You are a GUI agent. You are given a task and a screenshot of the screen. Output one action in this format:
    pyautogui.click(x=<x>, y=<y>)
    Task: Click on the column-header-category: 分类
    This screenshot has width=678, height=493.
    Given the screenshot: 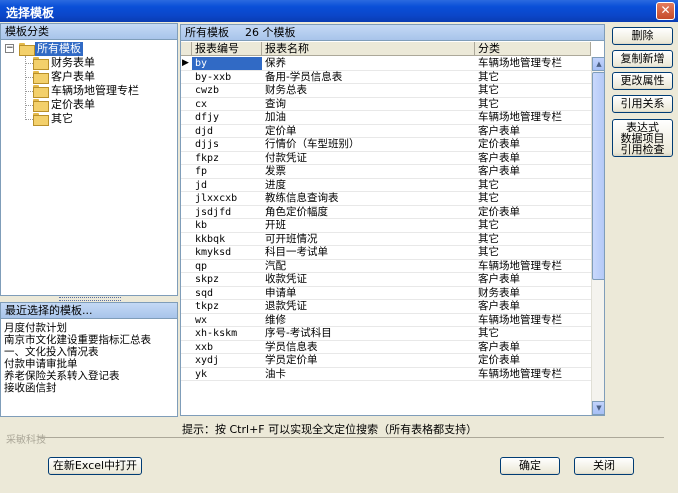 What is the action you would take?
    pyautogui.click(x=533, y=49)
    